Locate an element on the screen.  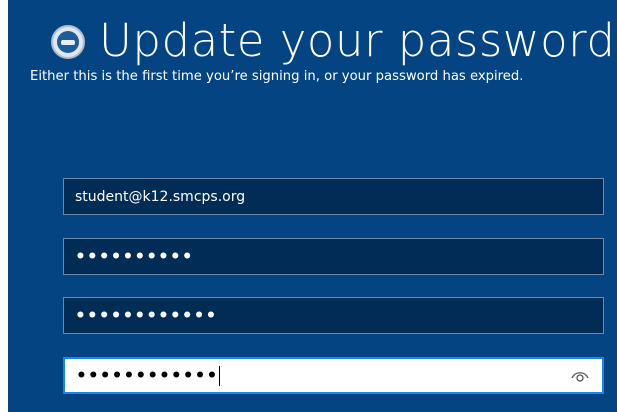
page-title: Update your password is located at coordinates (357, 40).